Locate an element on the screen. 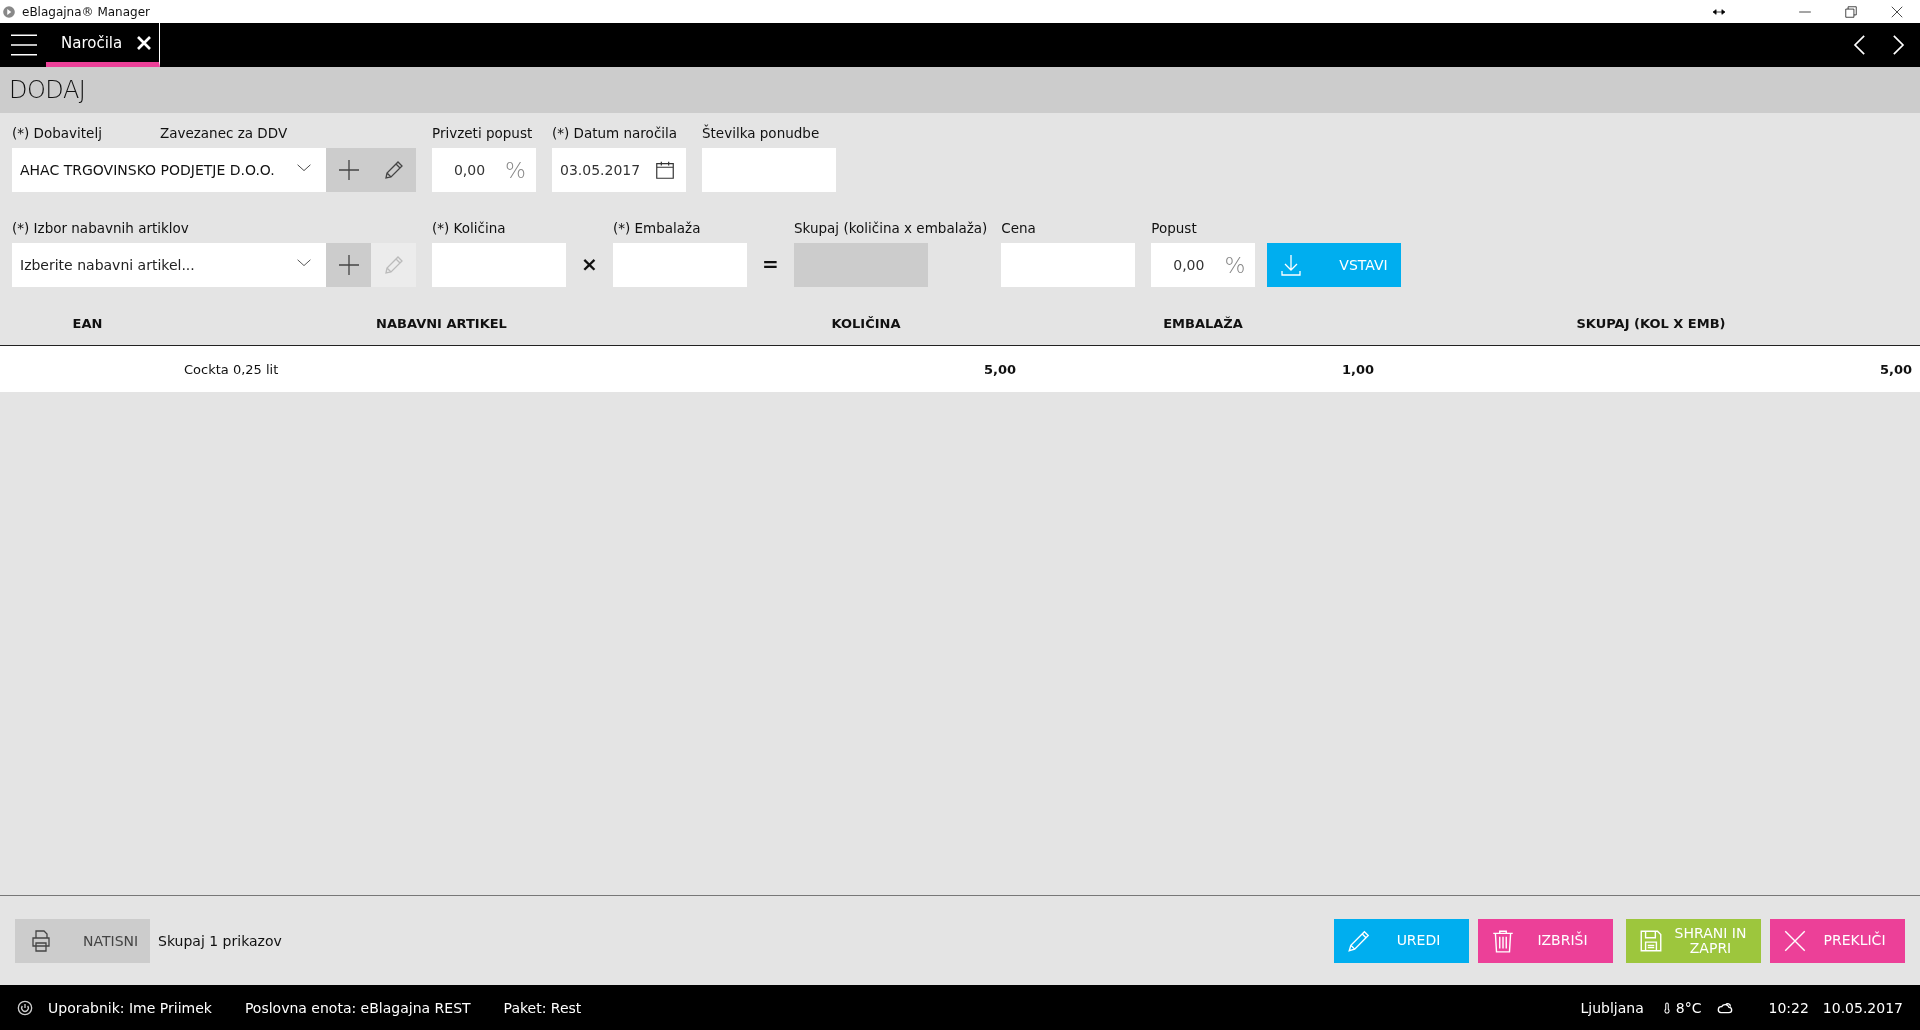  column-header: EAN is located at coordinates (87, 323).